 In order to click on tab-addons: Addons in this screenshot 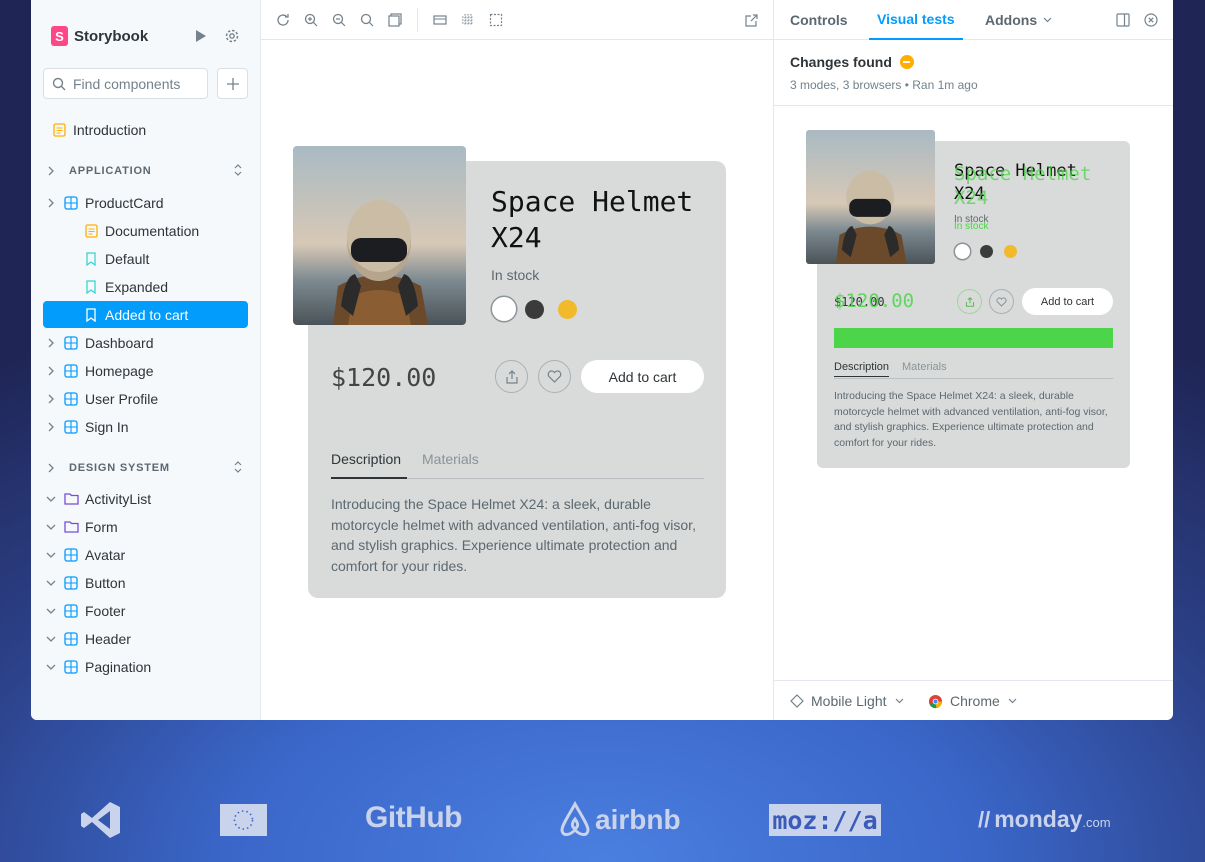, I will do `click(1018, 20)`.